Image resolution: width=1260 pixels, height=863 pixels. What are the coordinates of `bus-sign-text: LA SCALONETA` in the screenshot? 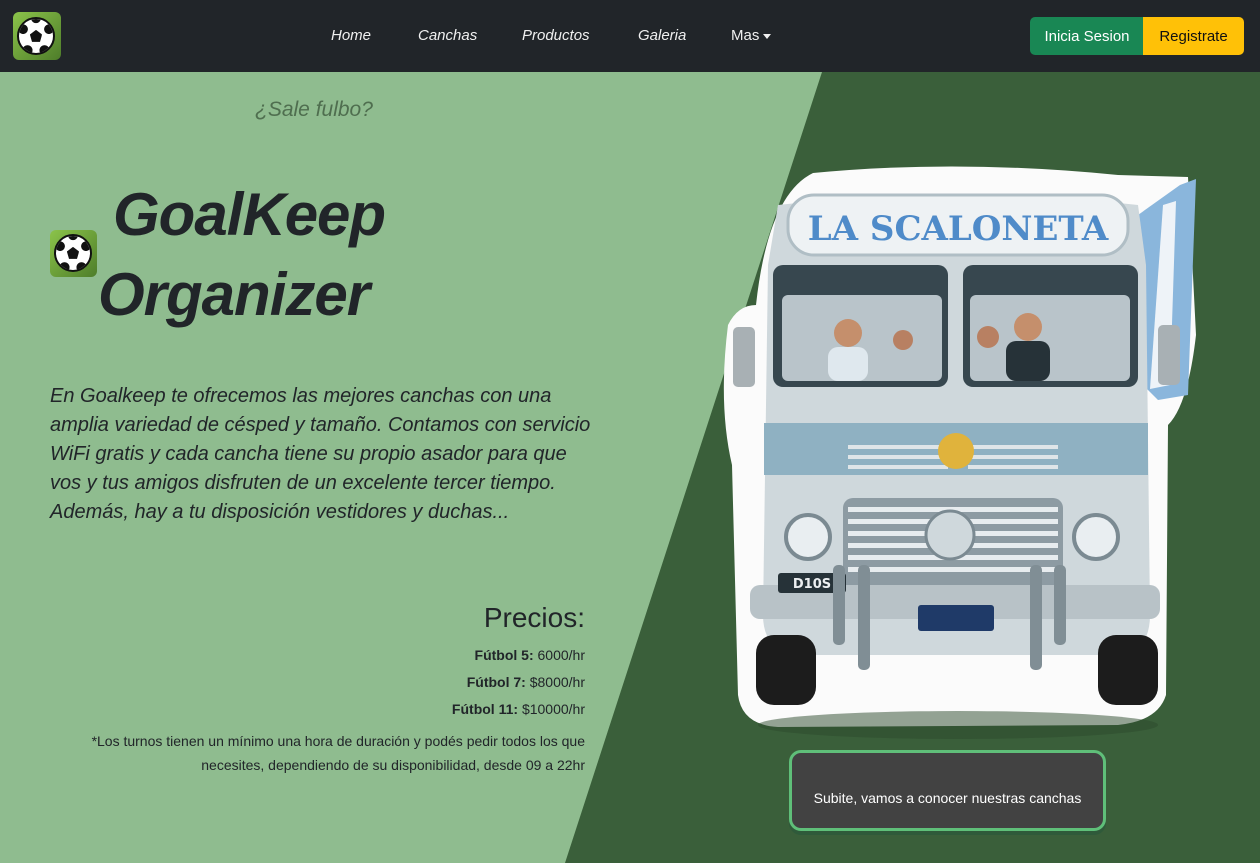 It's located at (958, 229).